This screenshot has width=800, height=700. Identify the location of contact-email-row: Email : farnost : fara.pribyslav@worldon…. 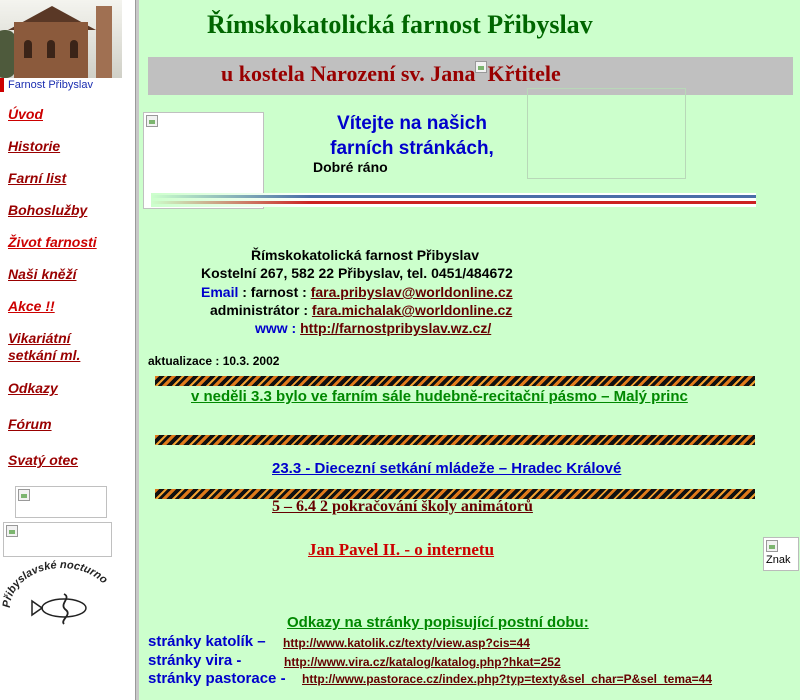
(357, 292).